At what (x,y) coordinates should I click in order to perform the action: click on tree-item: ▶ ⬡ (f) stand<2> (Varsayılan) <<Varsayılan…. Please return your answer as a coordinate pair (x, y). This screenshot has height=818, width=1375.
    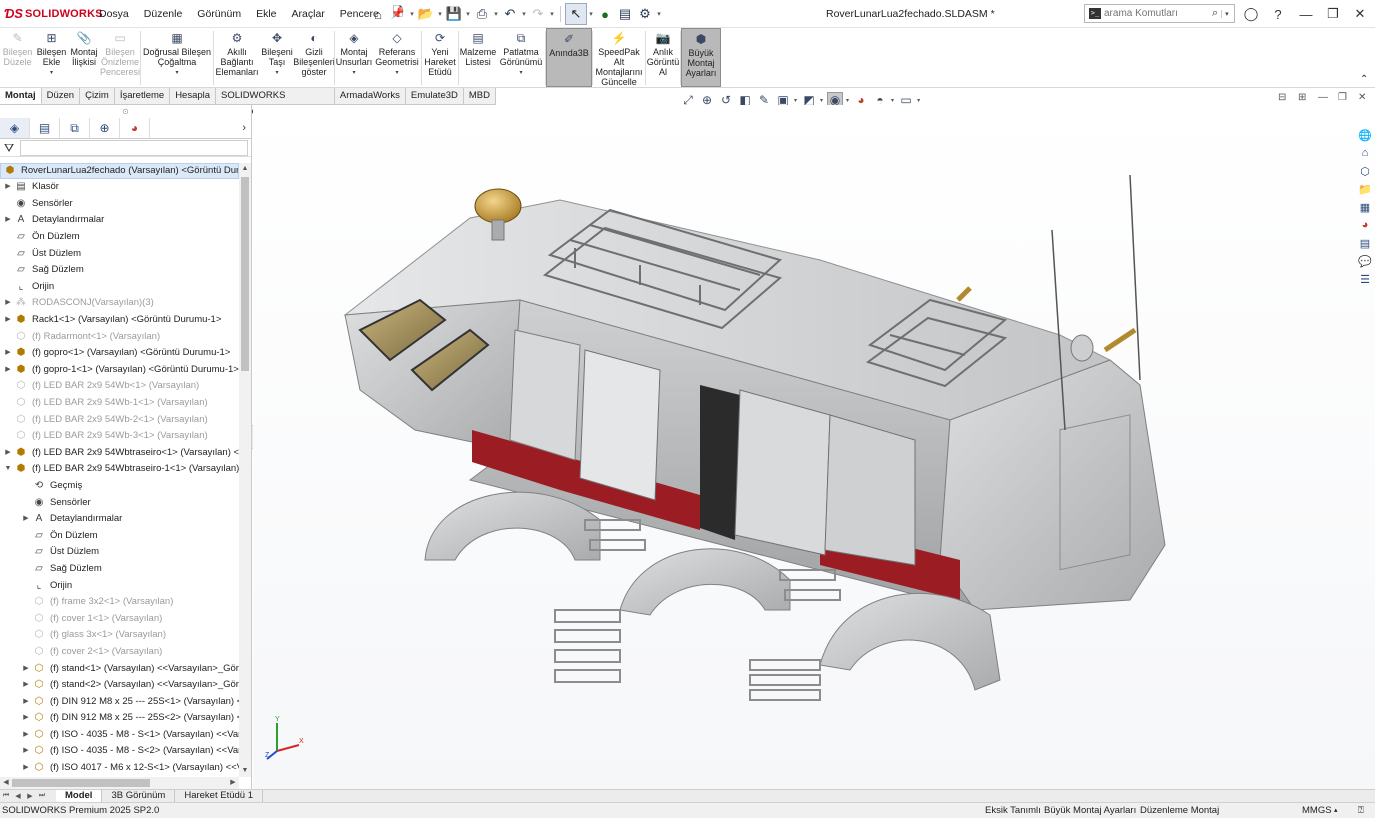
    Looking at the image, I should click on (119, 685).